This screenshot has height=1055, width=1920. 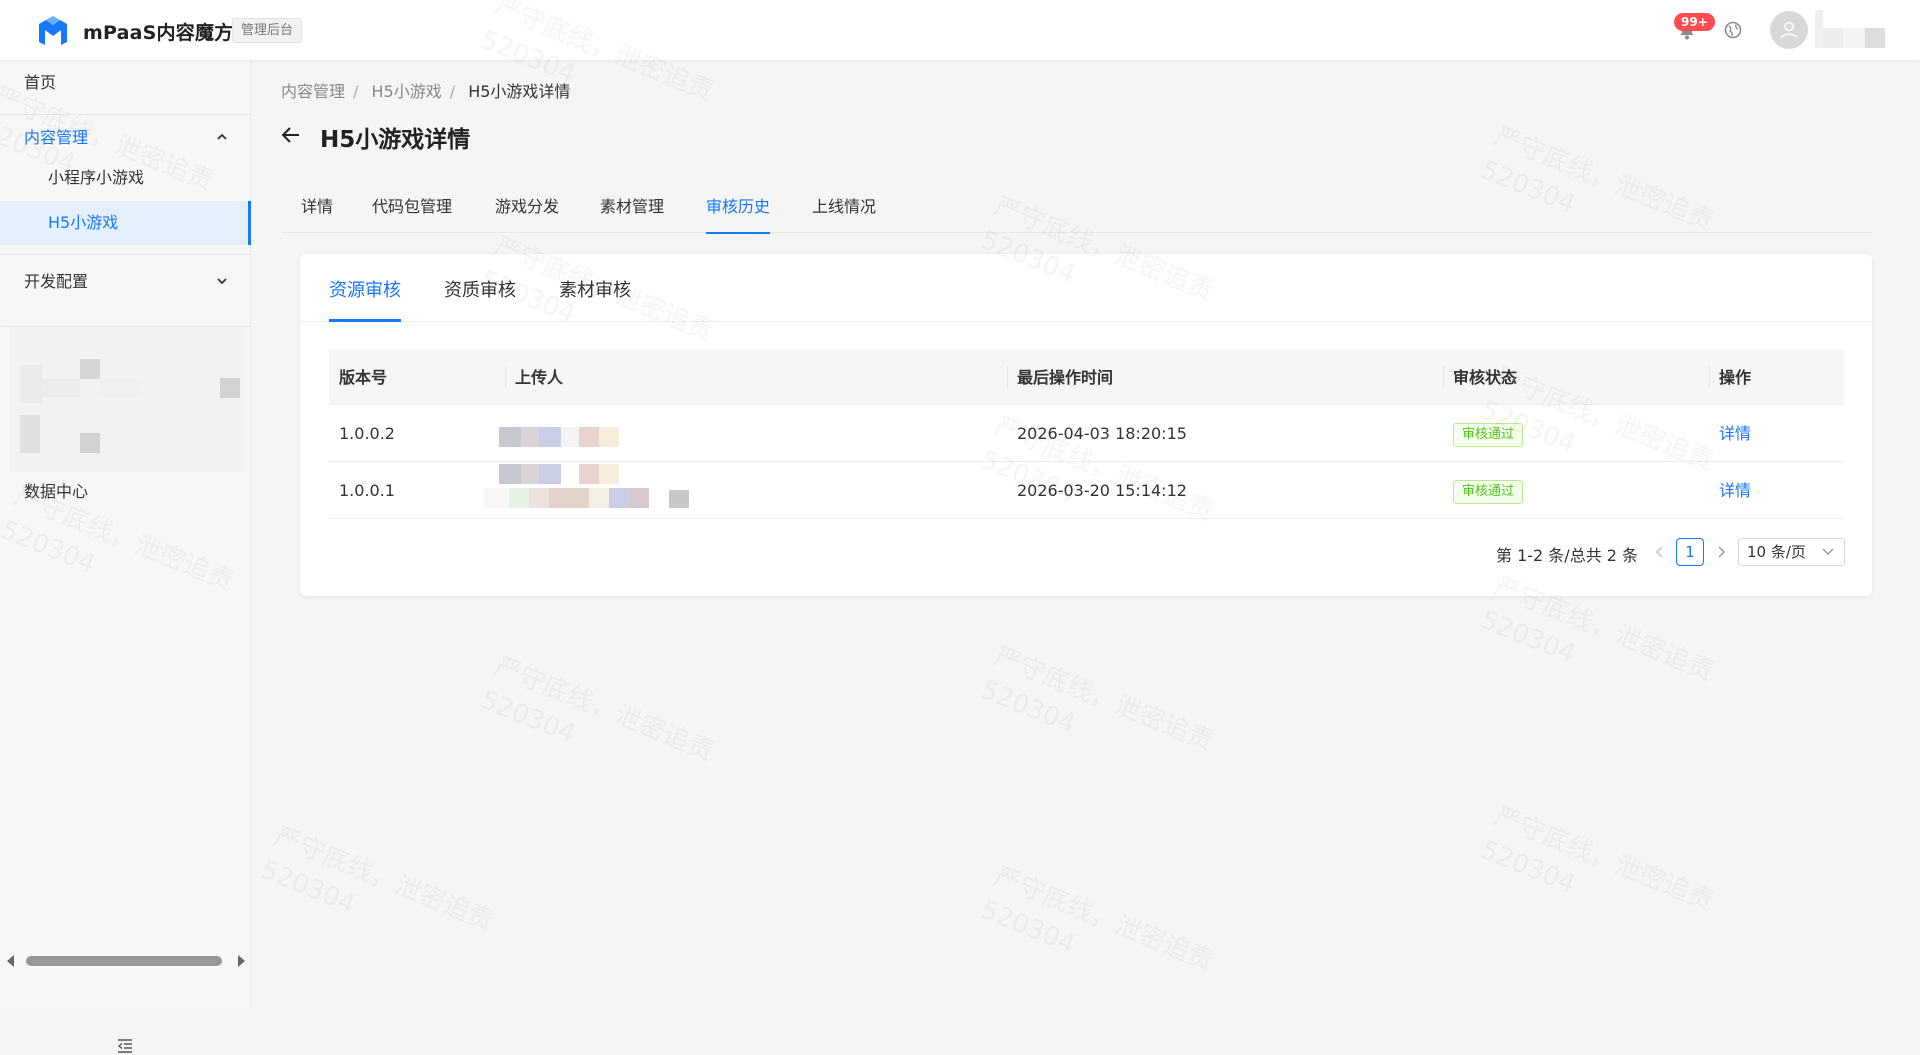 What do you see at coordinates (222, 136) in the screenshot?
I see `chevron-up-icon` at bounding box center [222, 136].